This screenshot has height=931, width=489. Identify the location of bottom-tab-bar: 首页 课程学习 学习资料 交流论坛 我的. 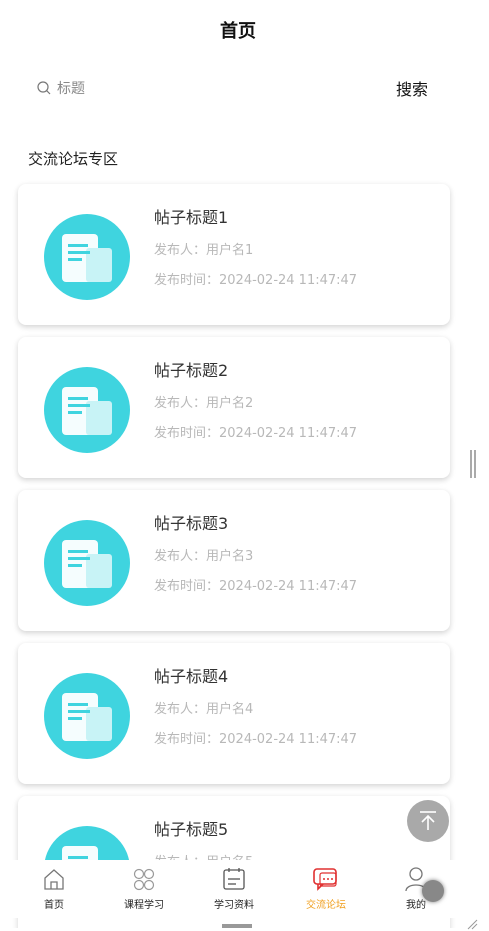
(238, 889).